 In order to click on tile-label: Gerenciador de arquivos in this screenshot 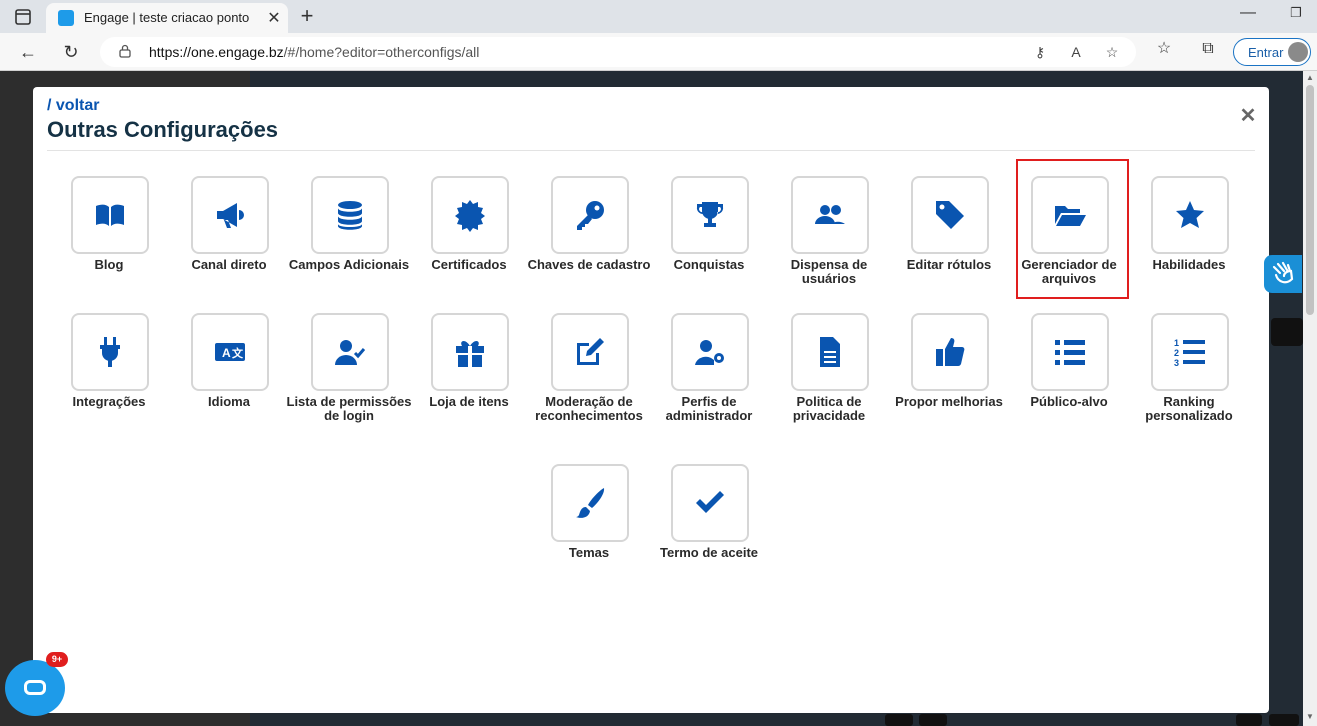, I will do `click(1069, 271)`.